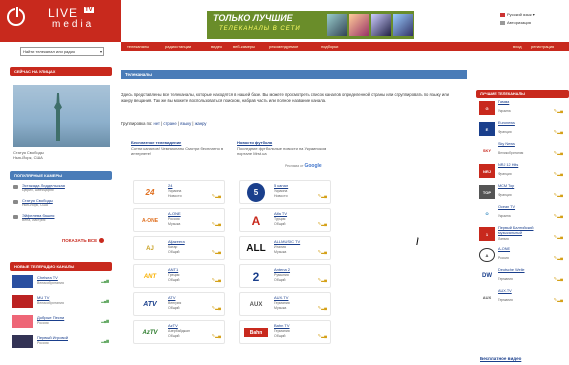 The height and width of the screenshot is (365, 569). What do you see at coordinates (522, 298) in the screenshot?
I see `list-item: AUX AUX.TV Германия ✎▂▄` at bounding box center [522, 298].